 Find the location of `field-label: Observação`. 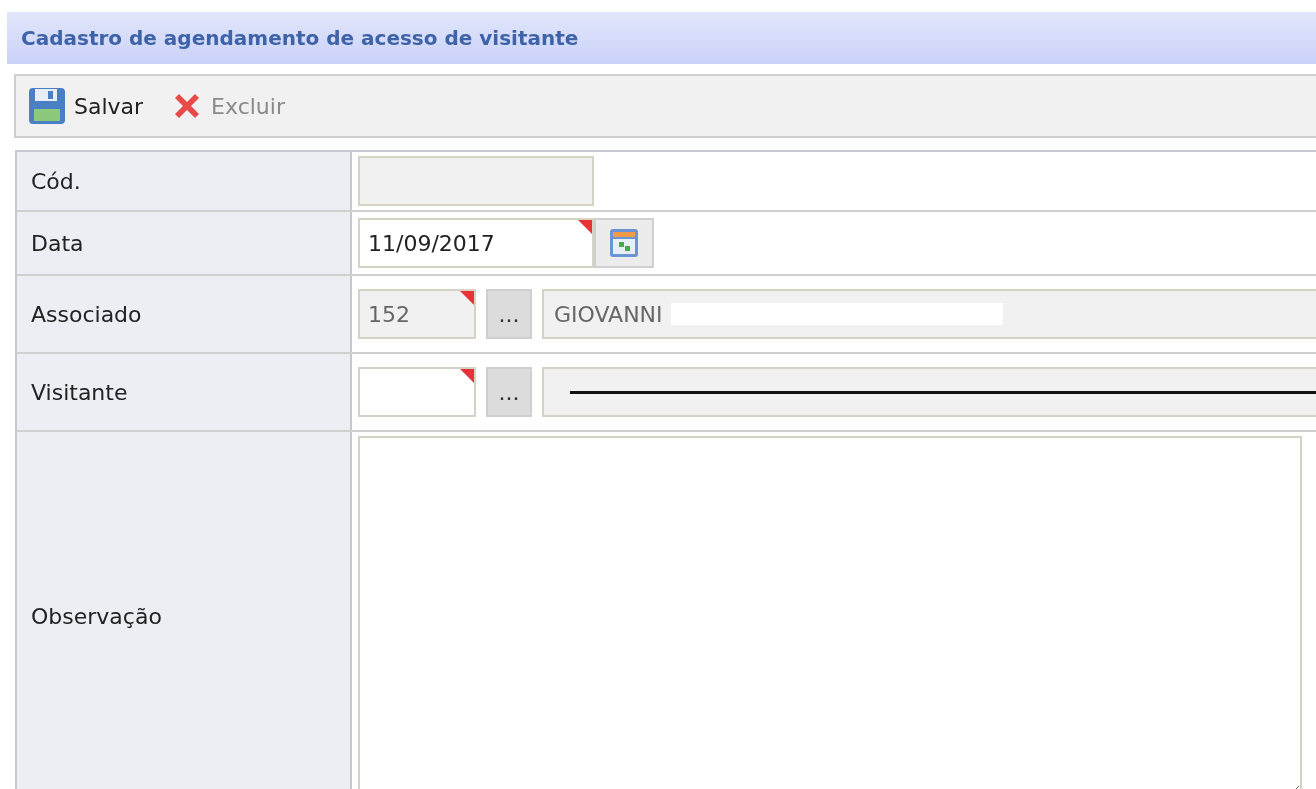

field-label: Observação is located at coordinates (96, 616).